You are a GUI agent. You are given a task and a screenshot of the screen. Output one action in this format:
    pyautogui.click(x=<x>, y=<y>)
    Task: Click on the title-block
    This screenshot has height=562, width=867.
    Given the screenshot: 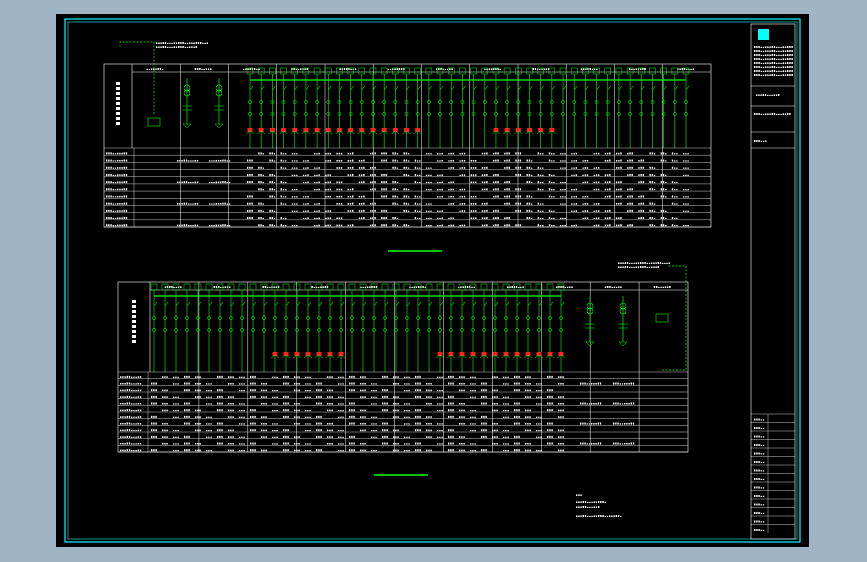 What is the action you would take?
    pyautogui.click(x=773, y=281)
    